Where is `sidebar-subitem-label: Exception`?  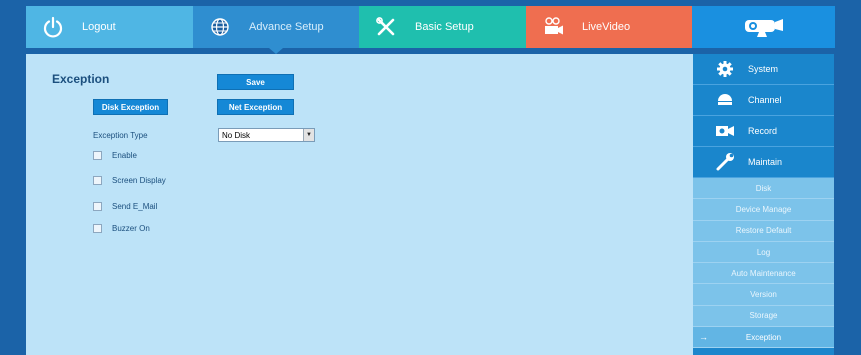
sidebar-subitem-label: Exception is located at coordinates (763, 337).